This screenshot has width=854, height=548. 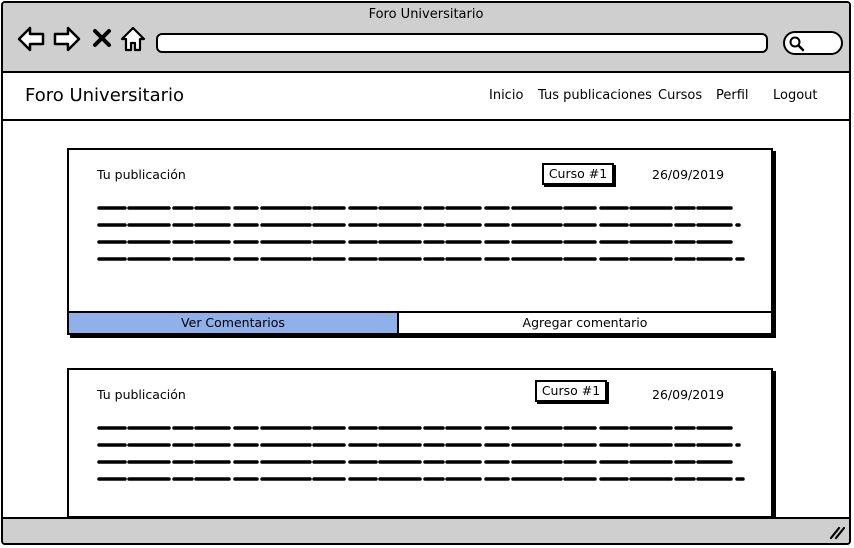 What do you see at coordinates (133, 39) in the screenshot?
I see `home-icon` at bounding box center [133, 39].